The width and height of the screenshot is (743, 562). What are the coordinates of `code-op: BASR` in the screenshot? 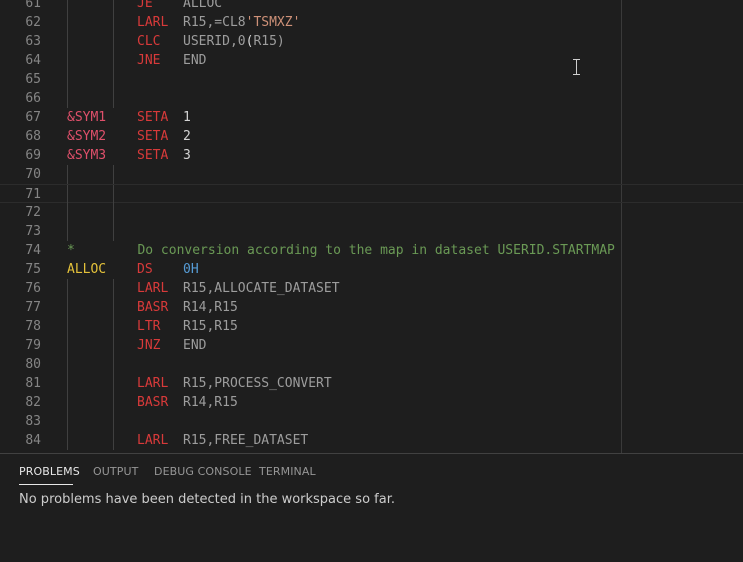 It's located at (153, 402).